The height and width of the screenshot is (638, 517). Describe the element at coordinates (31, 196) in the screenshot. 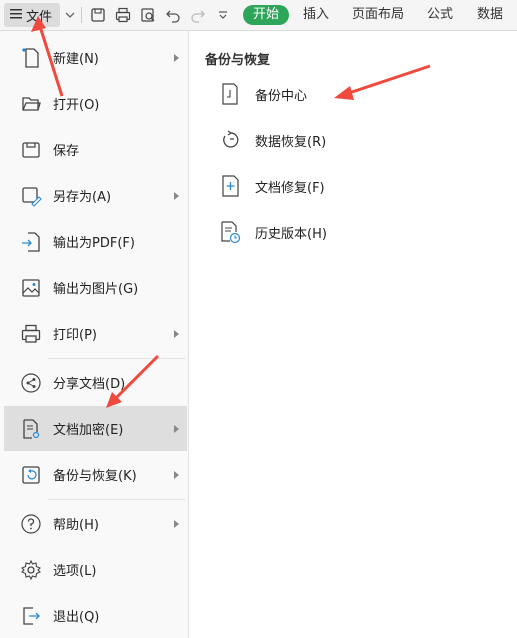

I see `save-as-icon` at that location.